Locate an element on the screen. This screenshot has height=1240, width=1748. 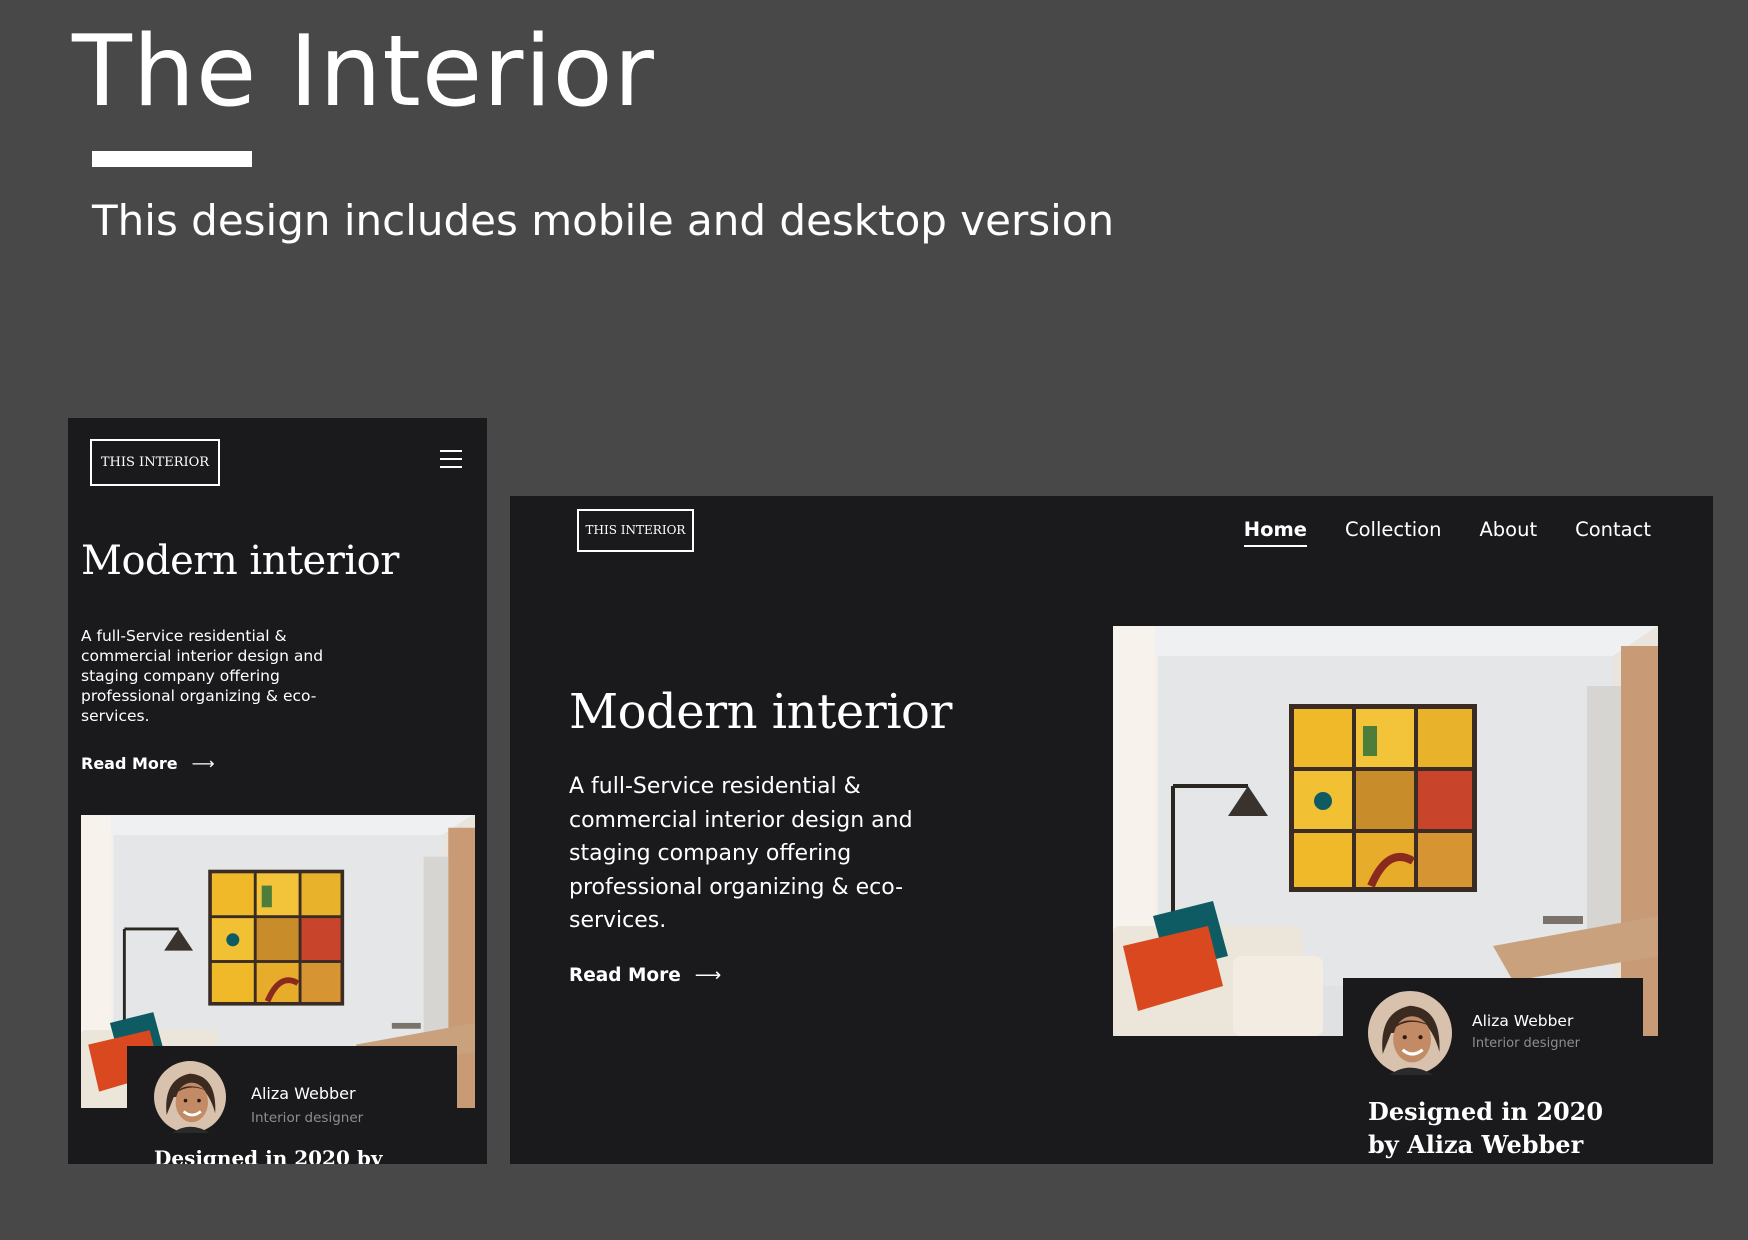
designed-by-text: Designed in 2020 by is located at coordinates (268, 1155).